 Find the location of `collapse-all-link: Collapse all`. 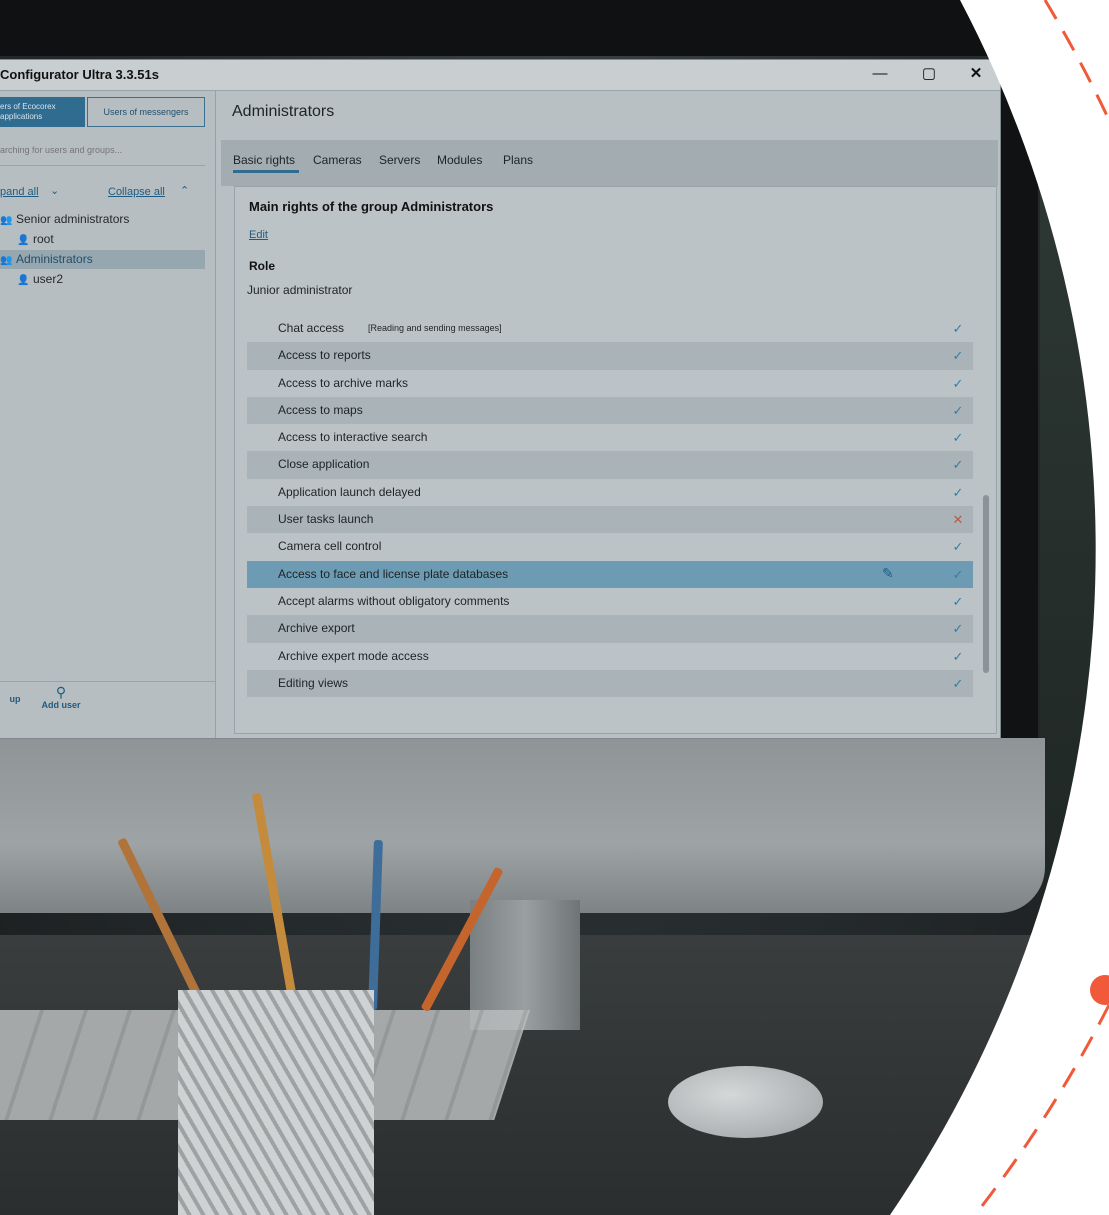

collapse-all-link: Collapse all is located at coordinates (136, 192).